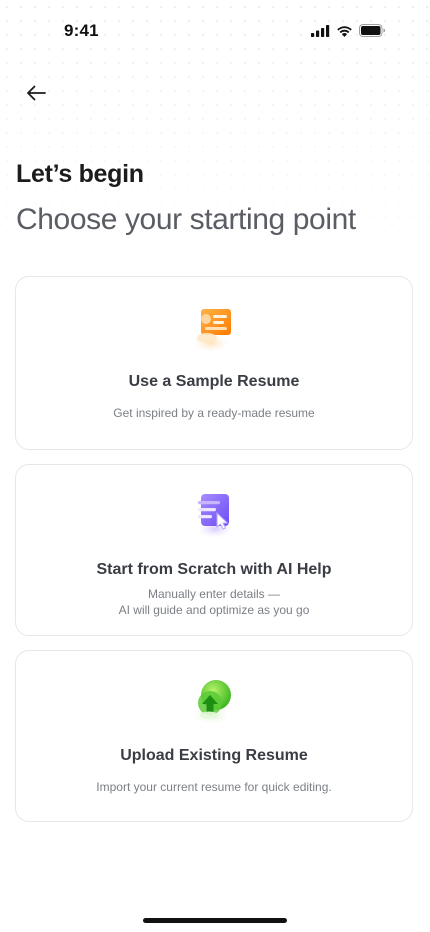  Describe the element at coordinates (214, 702) in the screenshot. I see `upload-resume-icon` at that location.